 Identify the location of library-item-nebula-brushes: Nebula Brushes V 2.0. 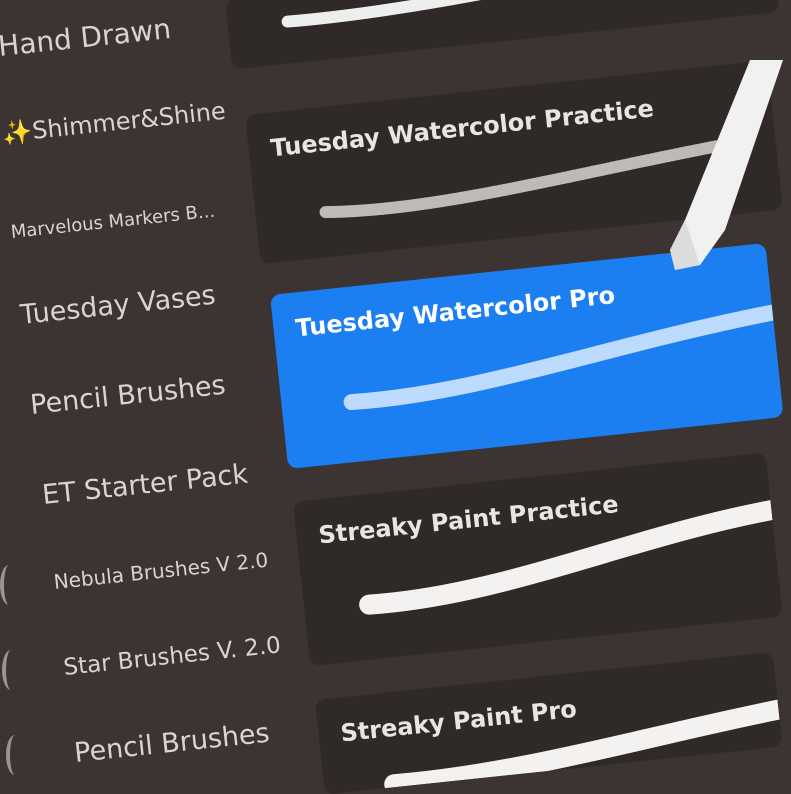
(160, 571).